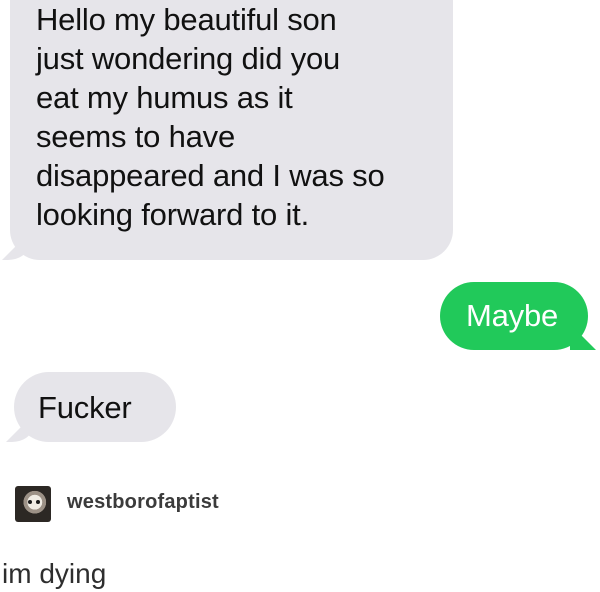  I want to click on incoming-message-bubble: Fucker, so click(95, 407).